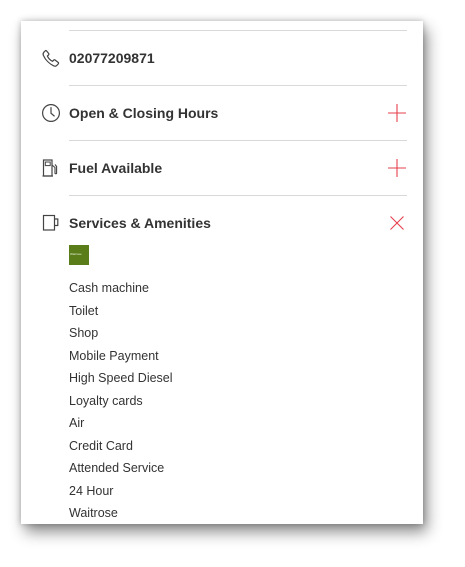 The image size is (465, 567). What do you see at coordinates (51, 113) in the screenshot?
I see `clock-icon` at bounding box center [51, 113].